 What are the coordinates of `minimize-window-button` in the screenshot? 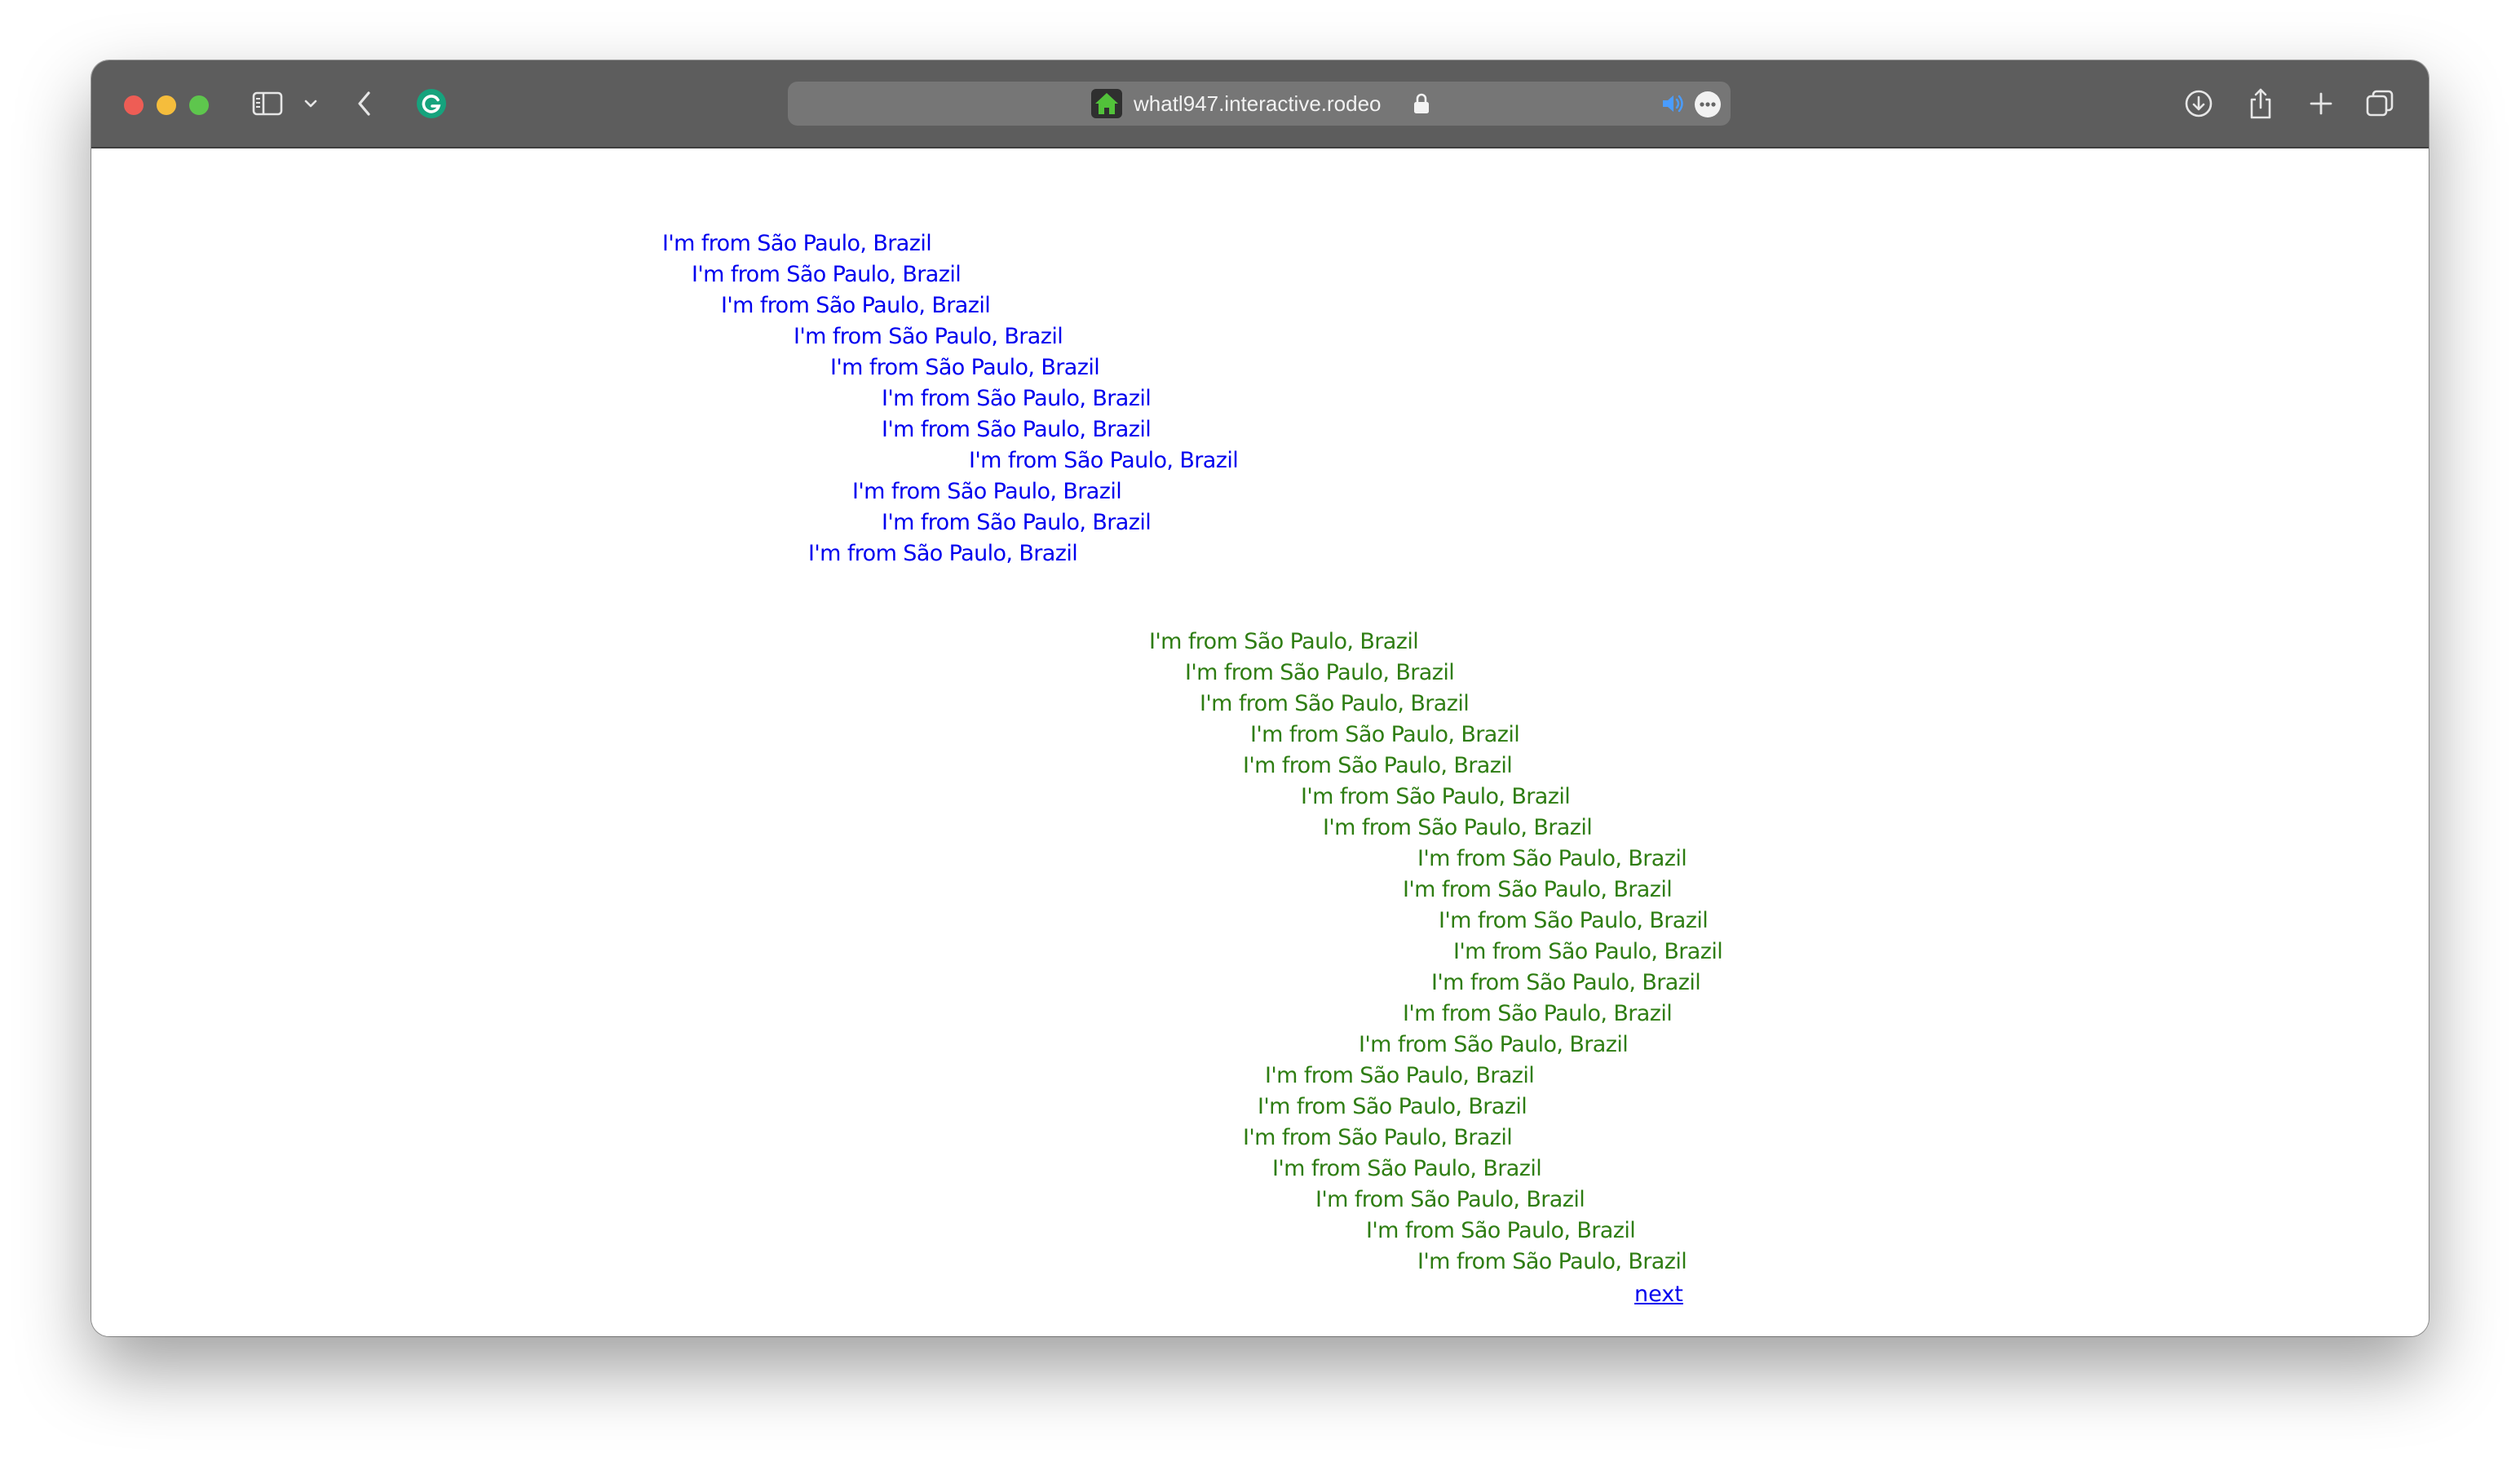 It's located at (166, 105).